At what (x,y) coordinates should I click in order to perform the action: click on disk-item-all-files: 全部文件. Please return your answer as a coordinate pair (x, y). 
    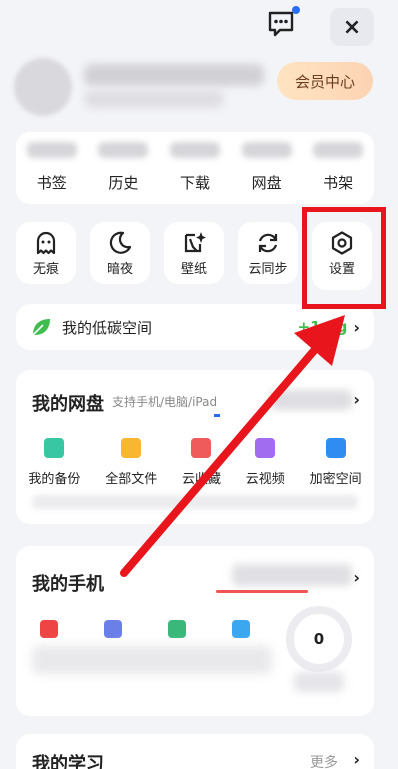
    Looking at the image, I should click on (131, 462).